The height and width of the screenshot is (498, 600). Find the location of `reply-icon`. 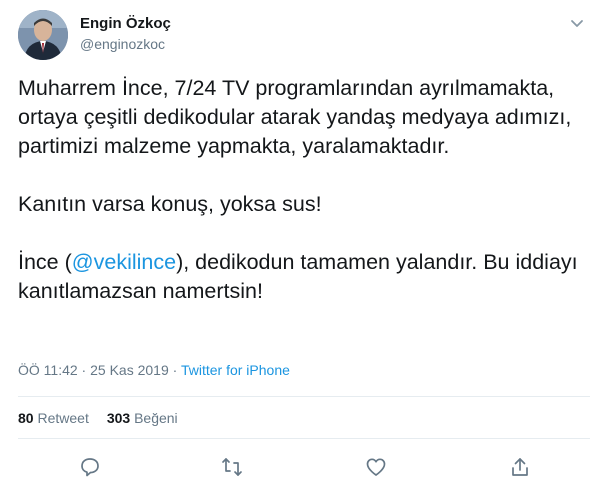

reply-icon is located at coordinates (90, 467).